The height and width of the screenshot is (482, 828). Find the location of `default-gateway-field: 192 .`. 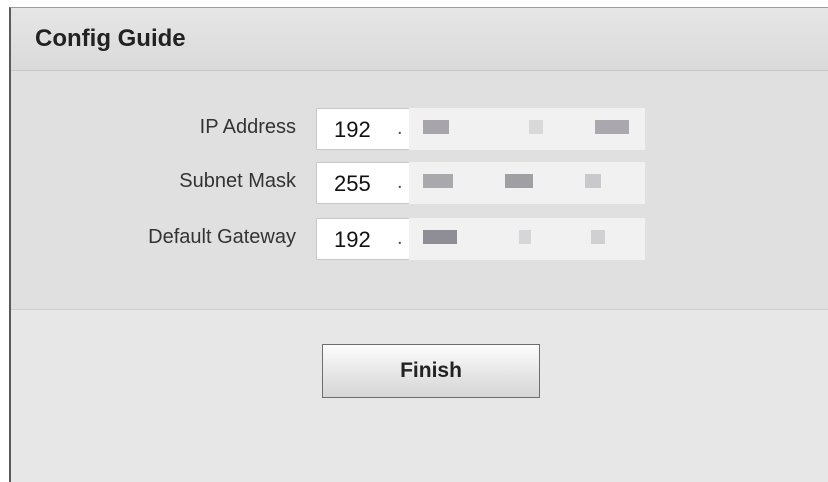

default-gateway-field: 192 . is located at coordinates (480, 239).